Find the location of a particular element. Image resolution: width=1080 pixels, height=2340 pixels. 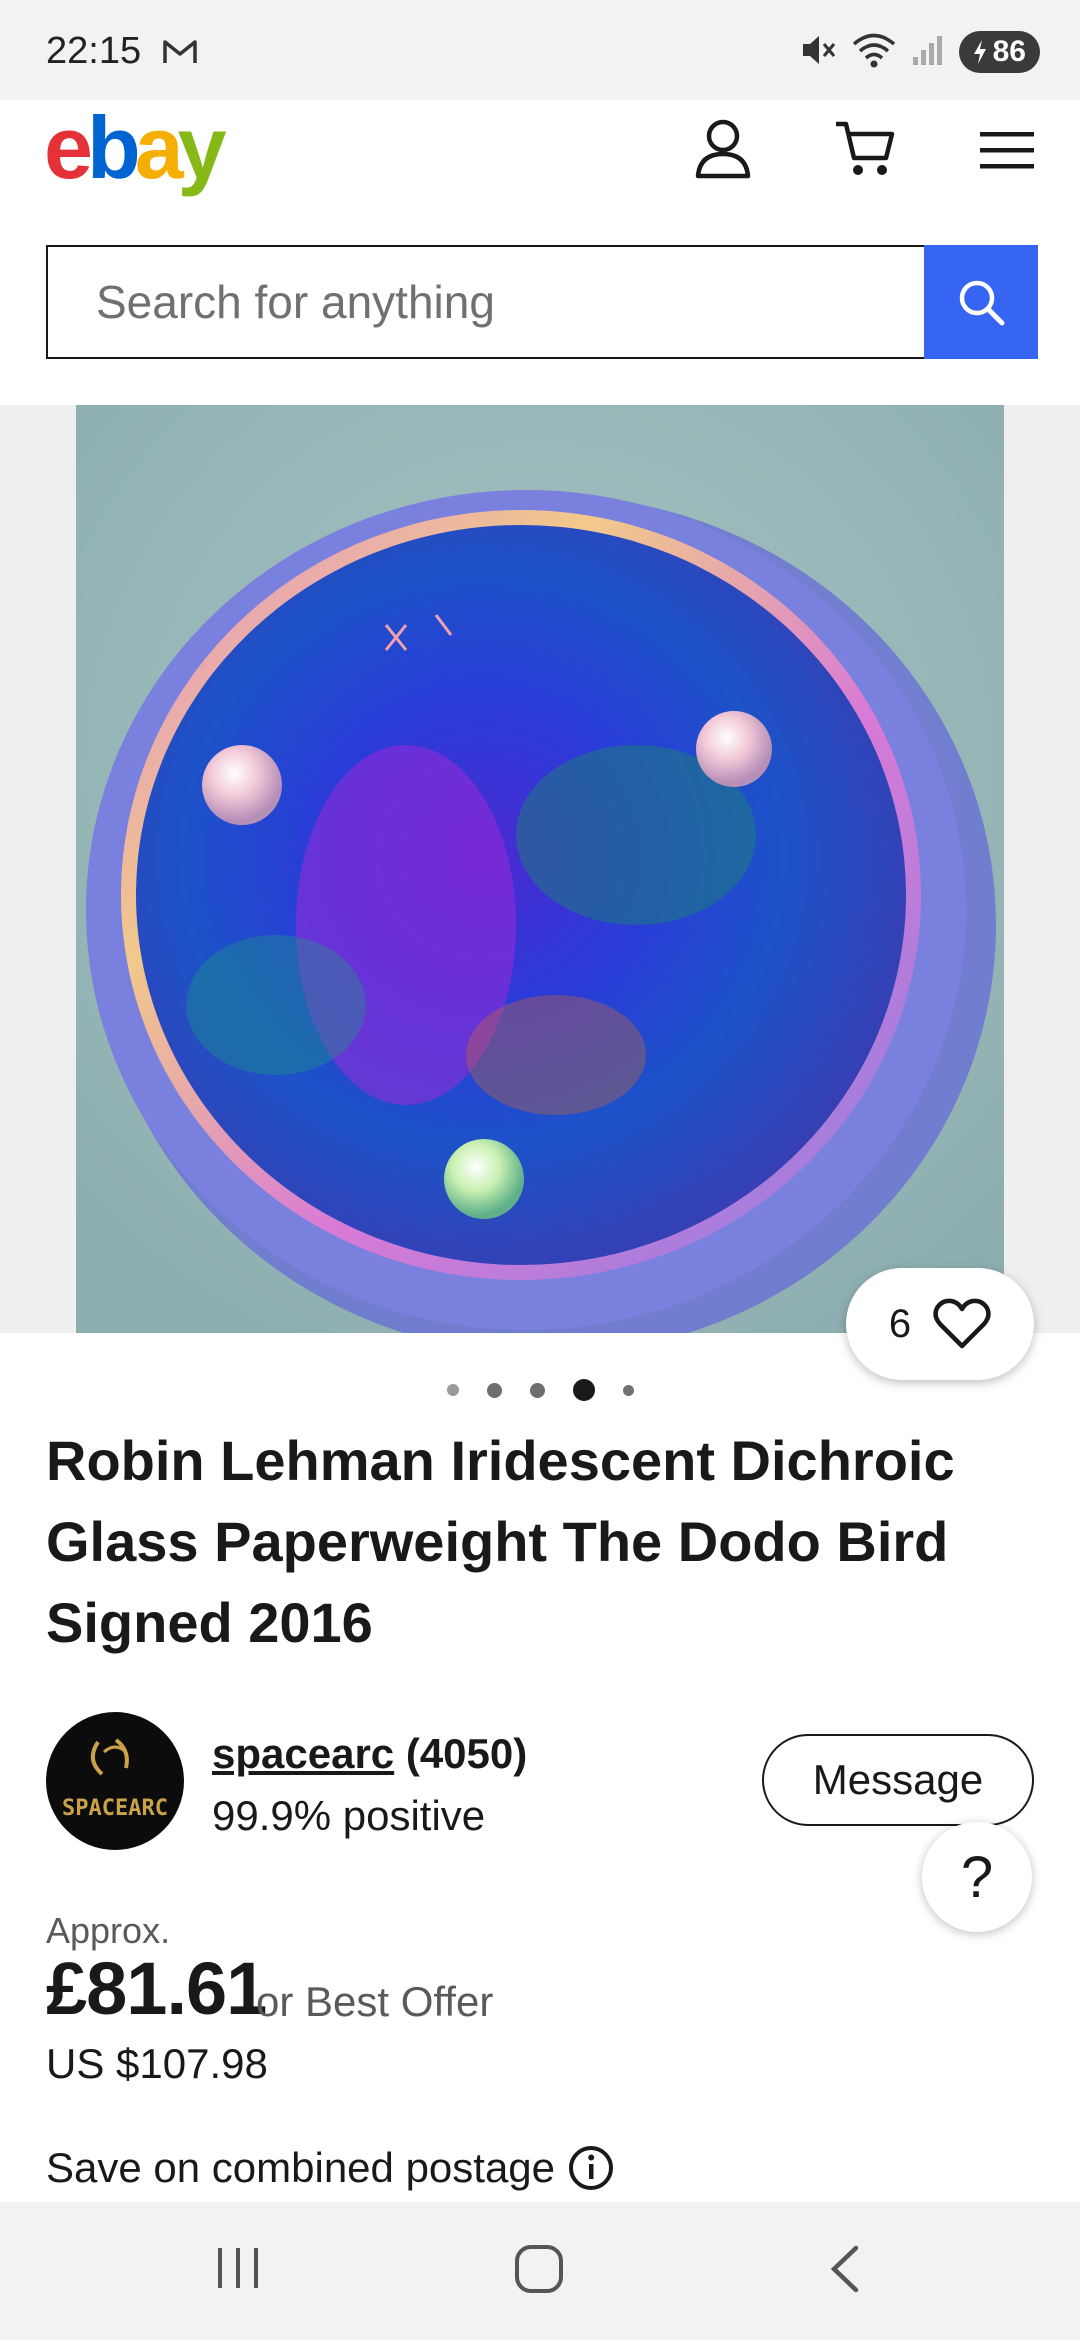

seller-name-link: spacearc is located at coordinates (303, 1753).